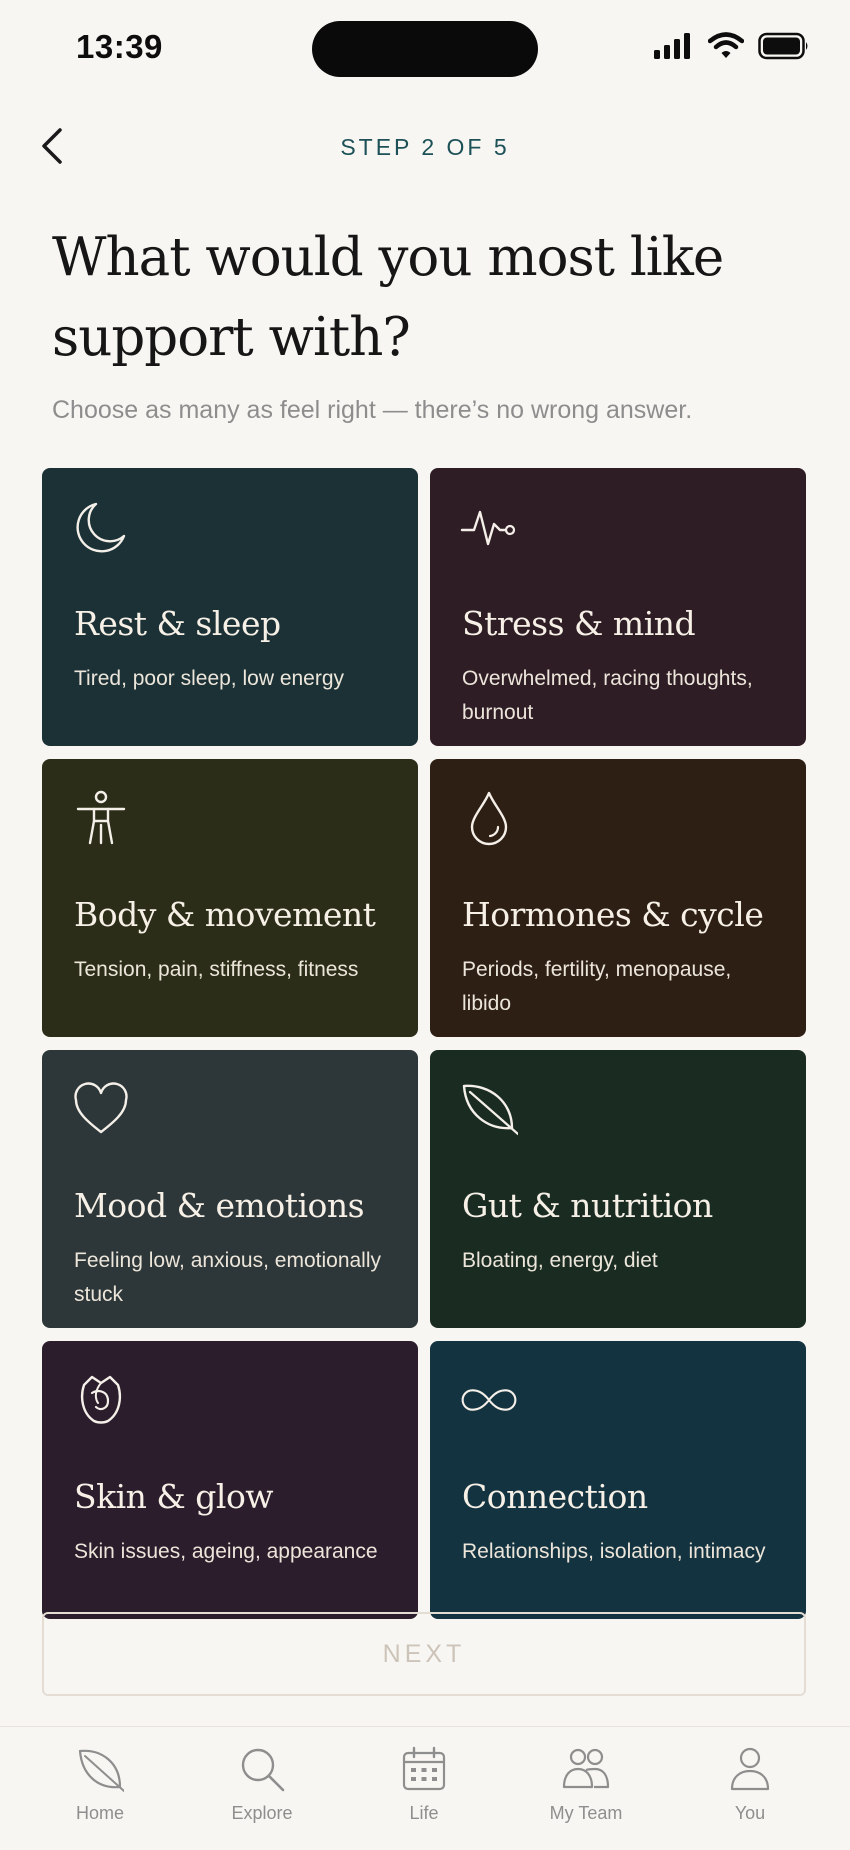 This screenshot has width=850, height=1850. Describe the element at coordinates (586, 1813) in the screenshot. I see `tab-label: My Team` at that location.